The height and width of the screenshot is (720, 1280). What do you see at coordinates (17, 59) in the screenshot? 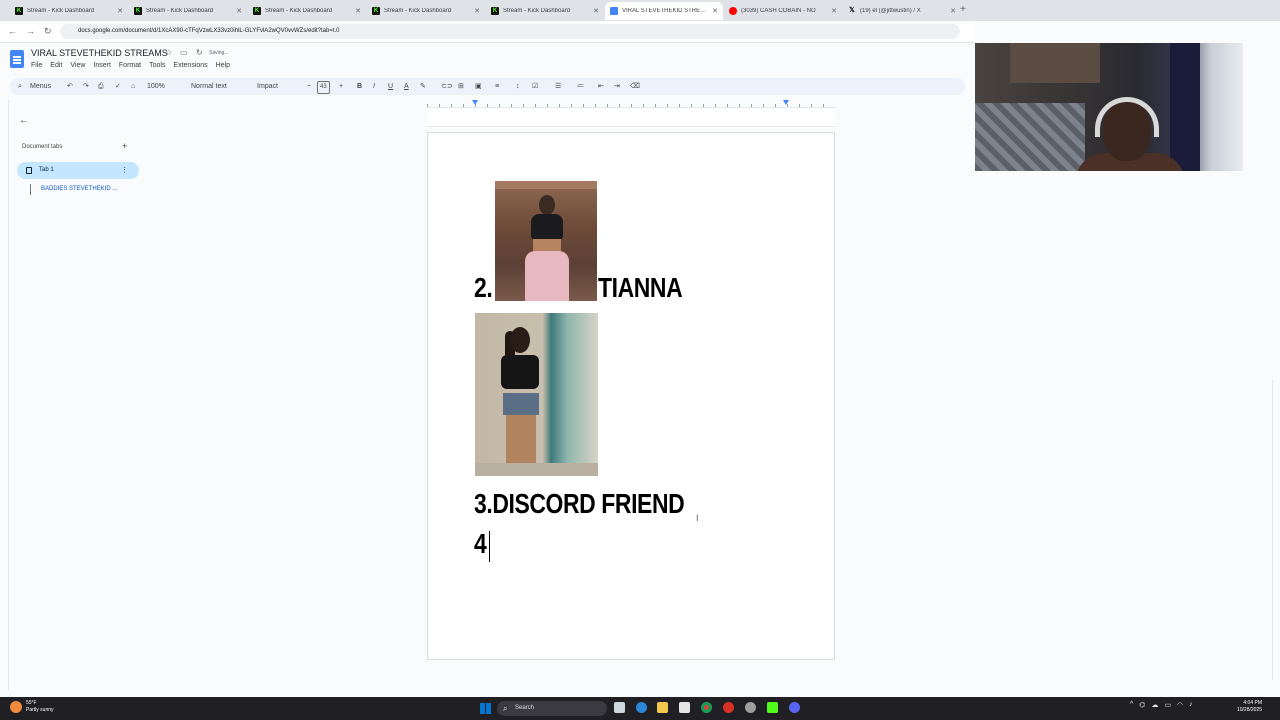
I see `google-docs-logo-icon` at bounding box center [17, 59].